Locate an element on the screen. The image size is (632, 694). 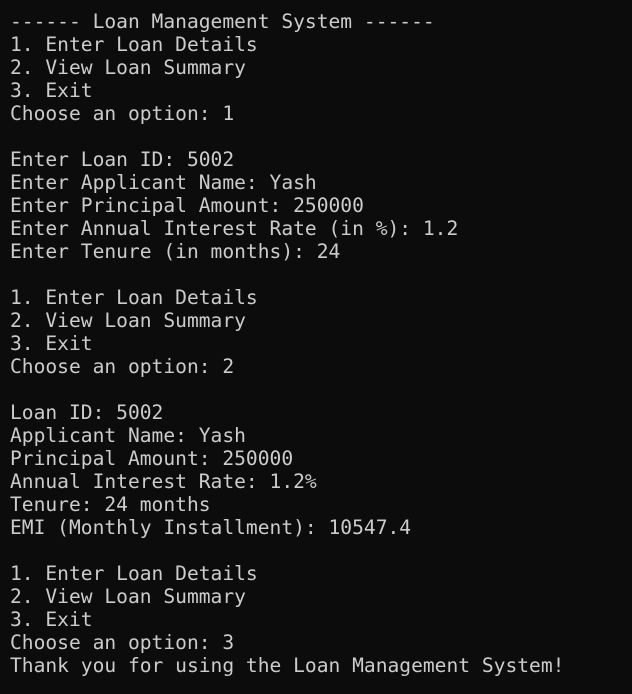
summary-applicant-name: Applicant Name: Yash is located at coordinates (128, 435).